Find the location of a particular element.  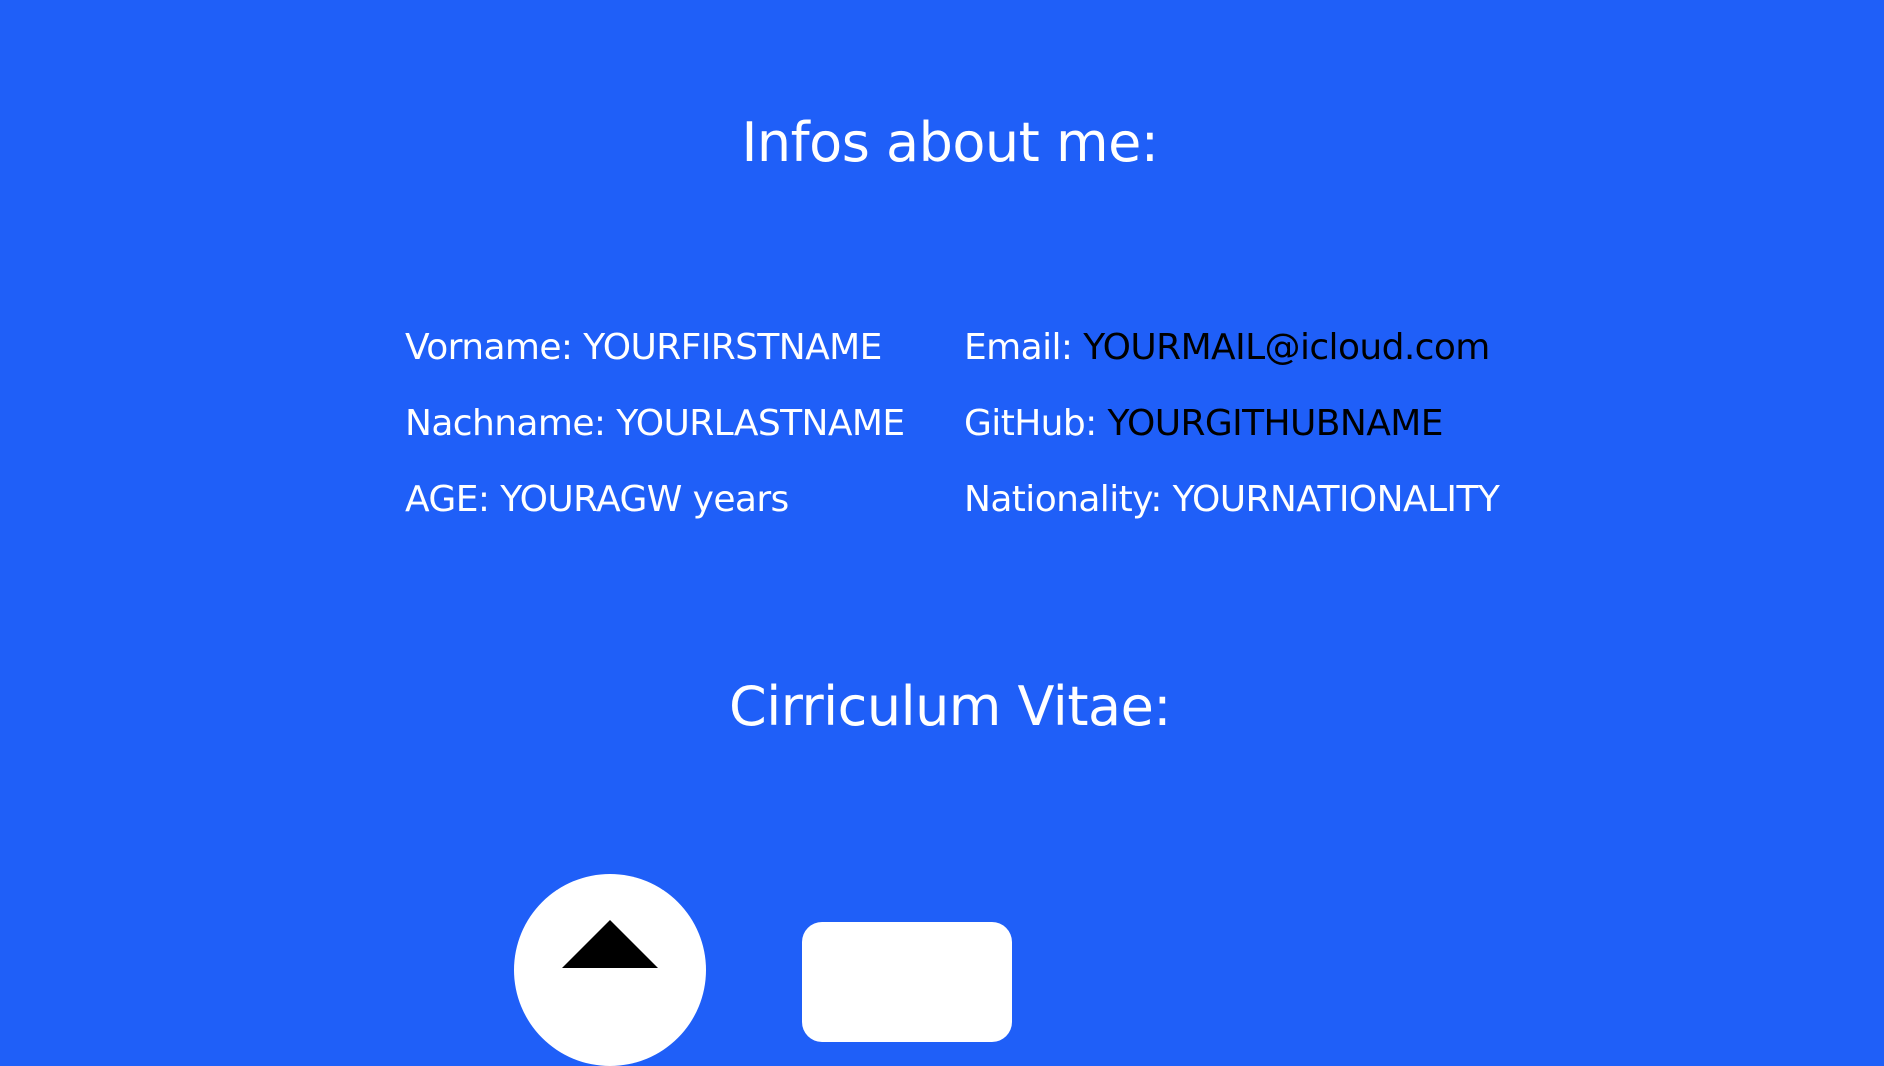

nationality-row: Nationality: YOURNATIONALITY is located at coordinates (1232, 516).